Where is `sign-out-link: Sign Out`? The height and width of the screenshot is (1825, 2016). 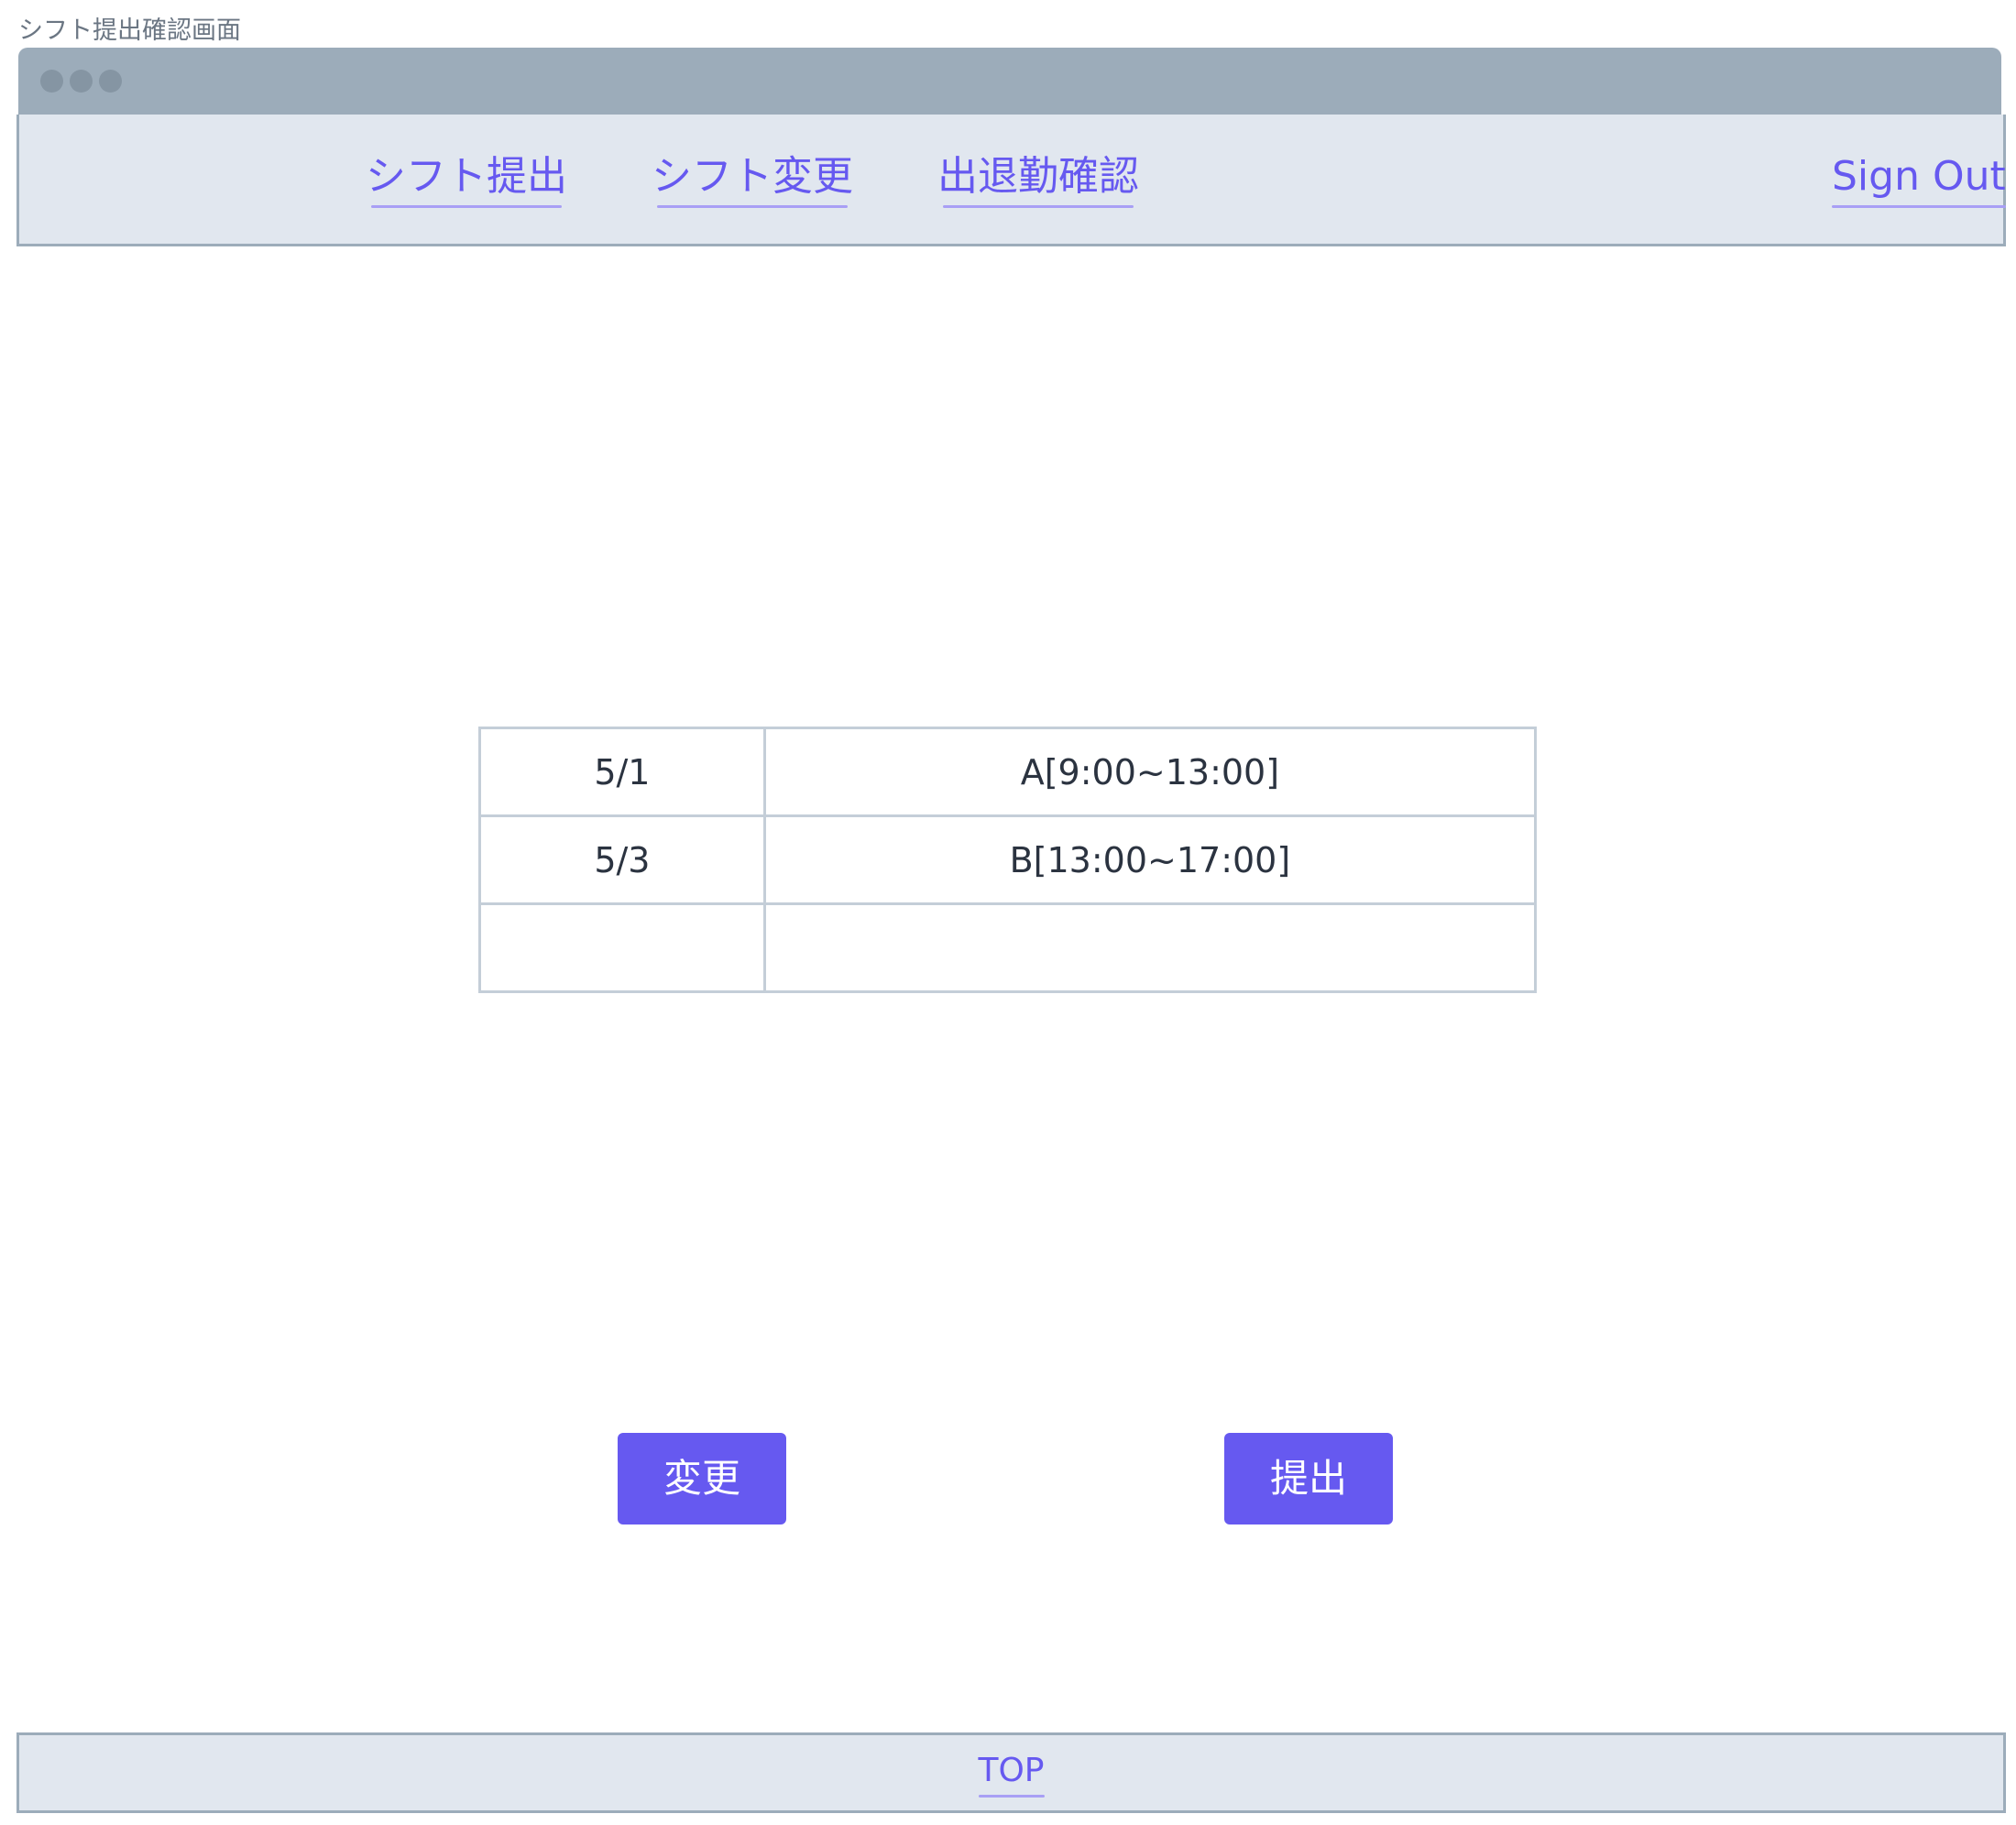
sign-out-link: Sign Out is located at coordinates (1919, 178).